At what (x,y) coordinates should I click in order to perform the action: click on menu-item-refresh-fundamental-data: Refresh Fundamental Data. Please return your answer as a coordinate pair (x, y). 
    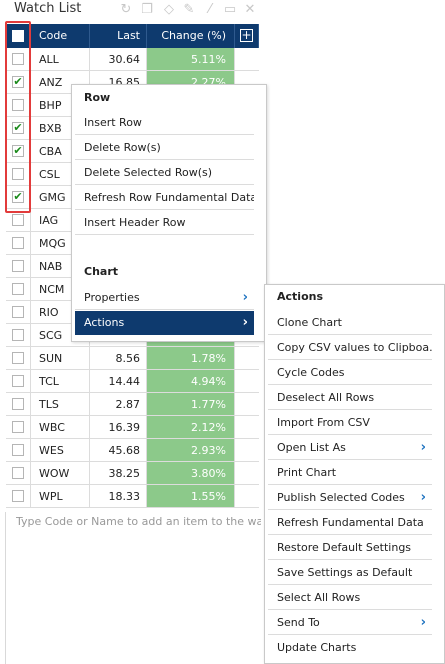
    Looking at the image, I should click on (350, 523).